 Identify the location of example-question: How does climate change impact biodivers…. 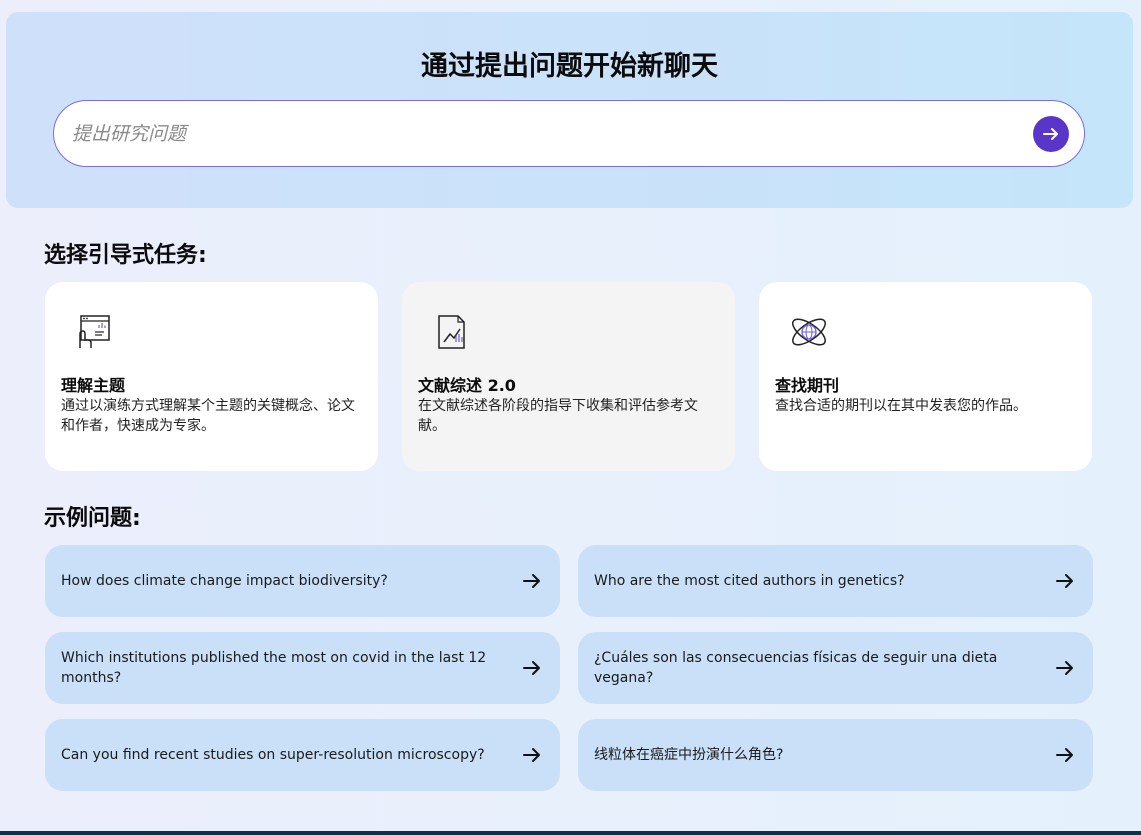
(302, 581).